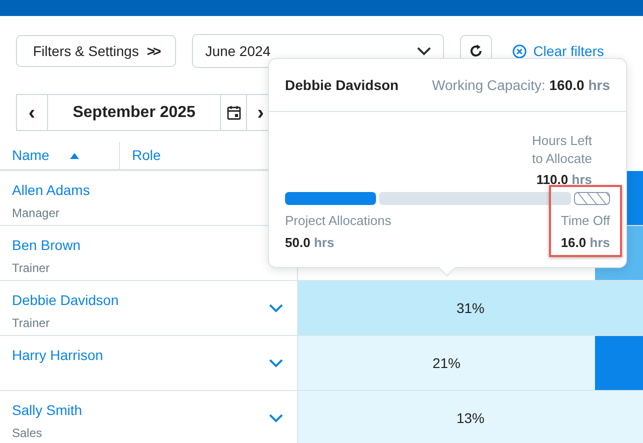  What do you see at coordinates (28, 433) in the screenshot?
I see `person-role: Sales` at bounding box center [28, 433].